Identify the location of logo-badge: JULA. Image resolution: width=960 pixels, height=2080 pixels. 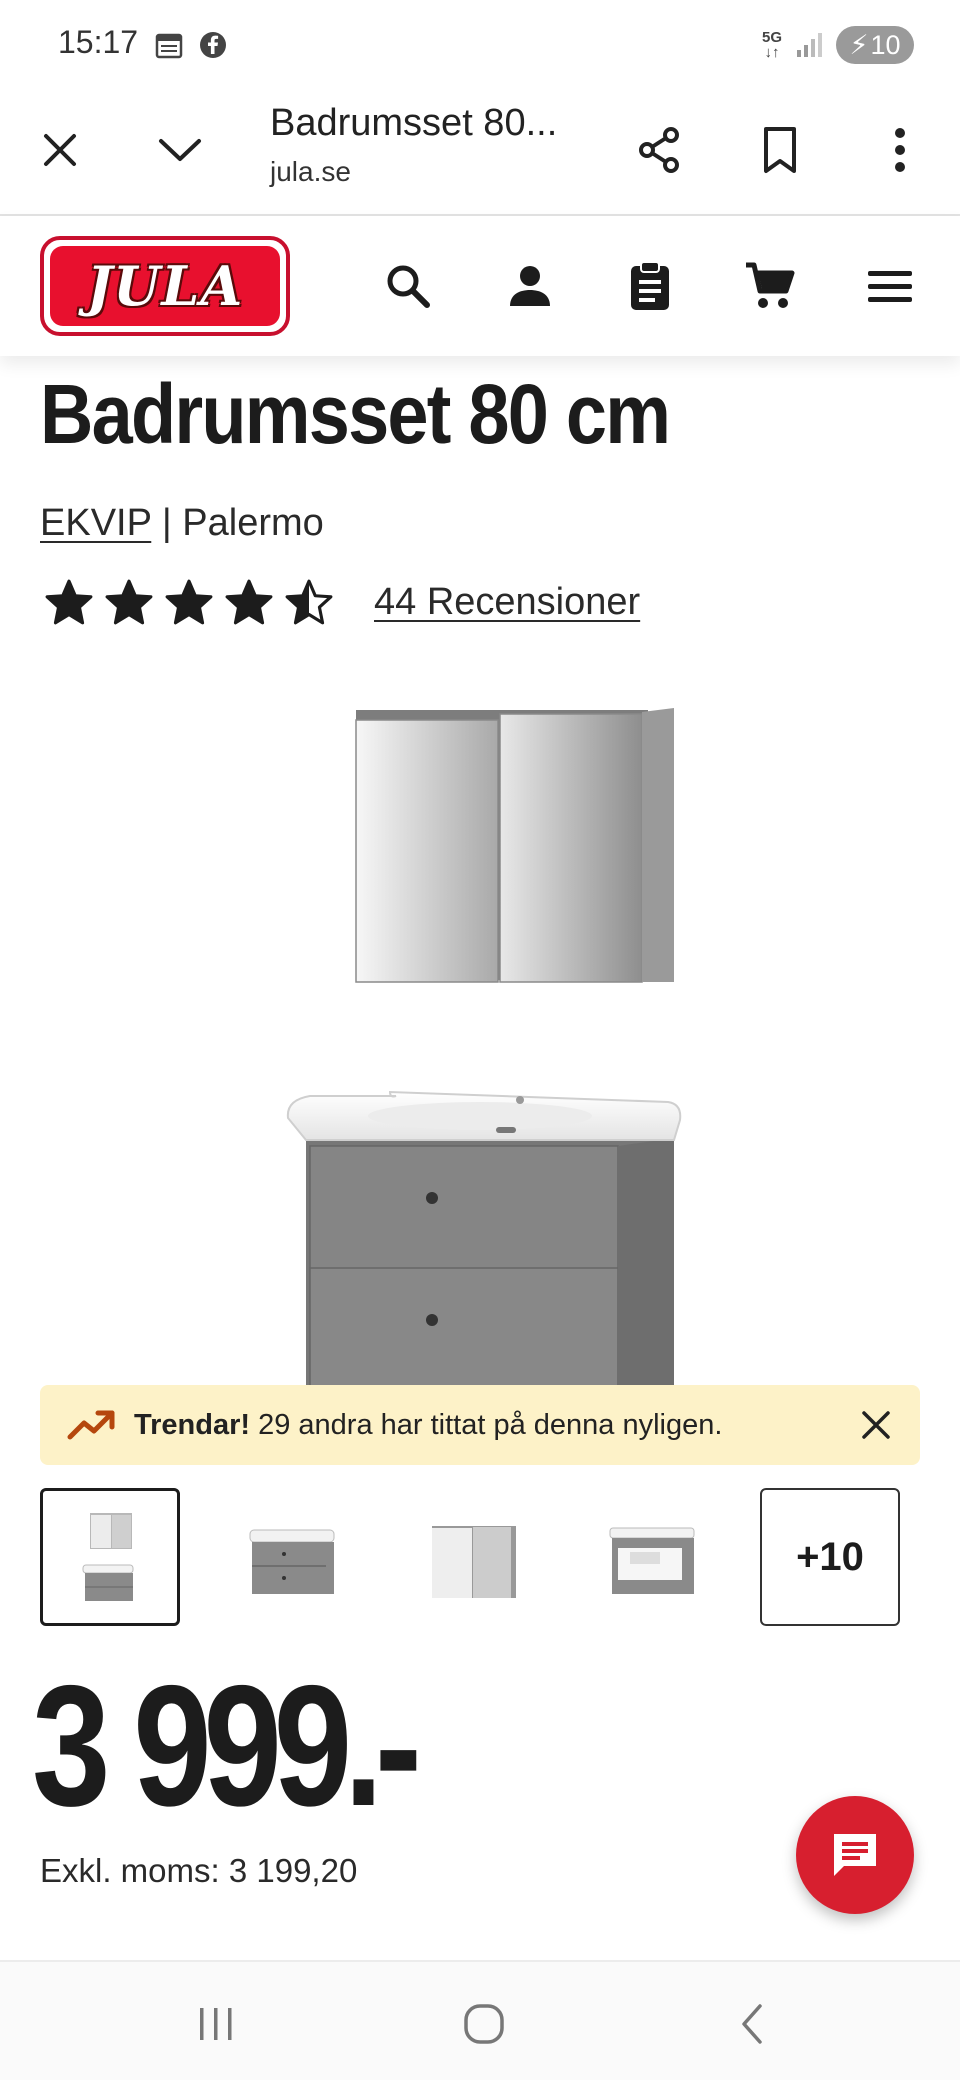
(165, 286).